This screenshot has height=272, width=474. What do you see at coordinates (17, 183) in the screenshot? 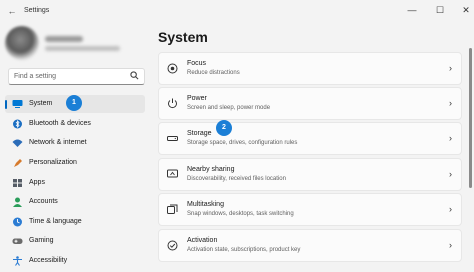
I see `apps-icon` at bounding box center [17, 183].